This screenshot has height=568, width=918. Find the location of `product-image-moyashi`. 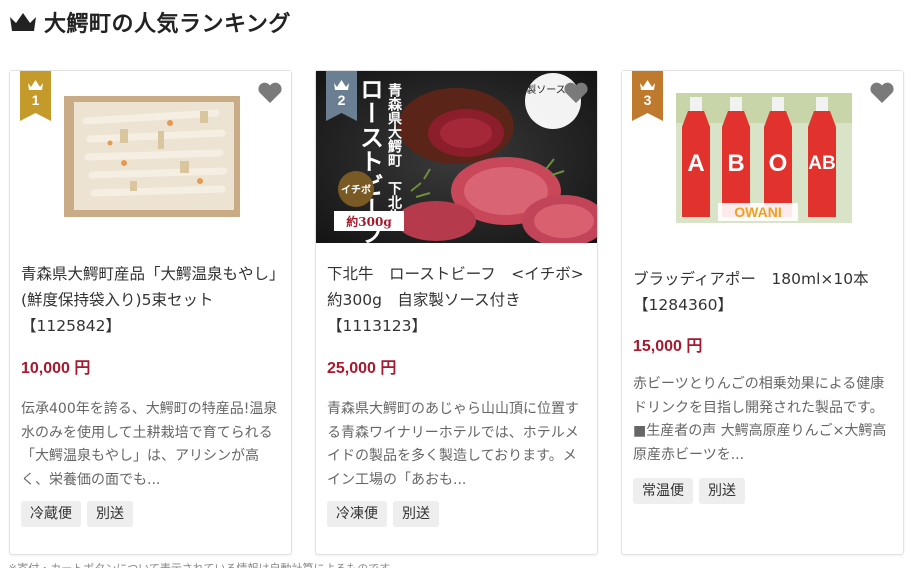

product-image-moyashi is located at coordinates (150, 157).